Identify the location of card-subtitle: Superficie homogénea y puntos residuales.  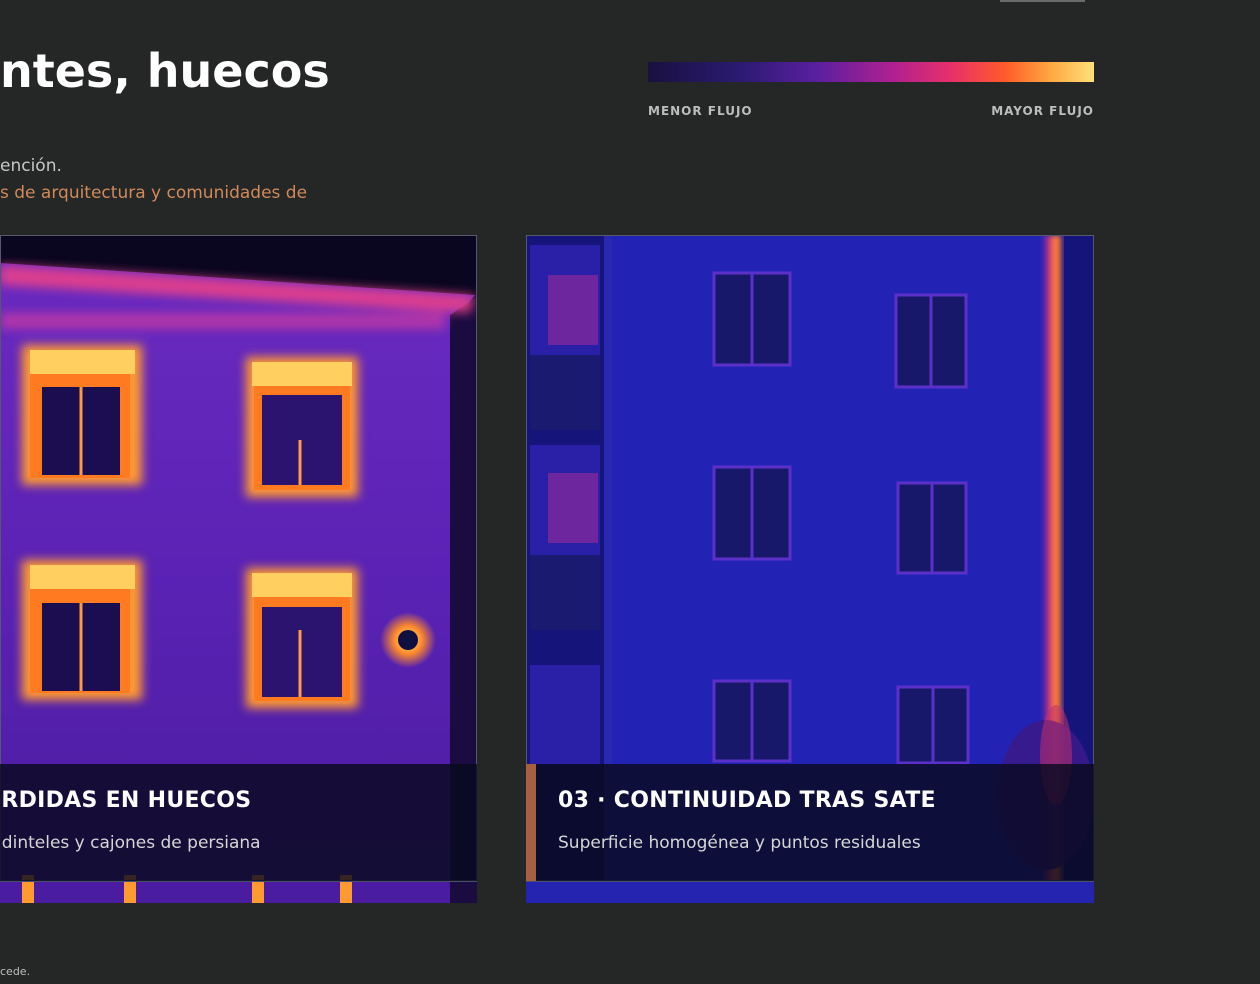
(739, 843).